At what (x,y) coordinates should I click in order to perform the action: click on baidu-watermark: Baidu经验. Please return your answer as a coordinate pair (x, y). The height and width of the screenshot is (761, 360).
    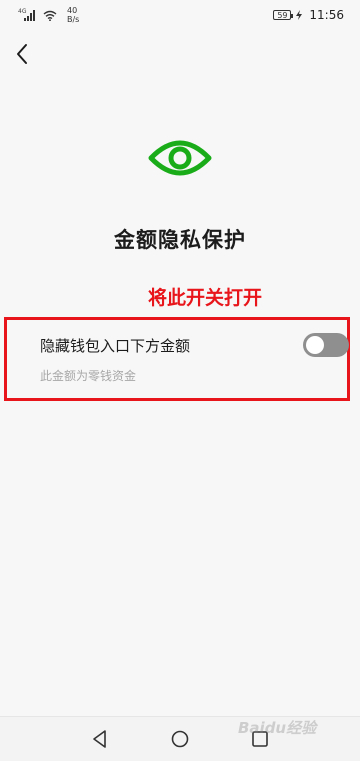
    Looking at the image, I should click on (293, 737).